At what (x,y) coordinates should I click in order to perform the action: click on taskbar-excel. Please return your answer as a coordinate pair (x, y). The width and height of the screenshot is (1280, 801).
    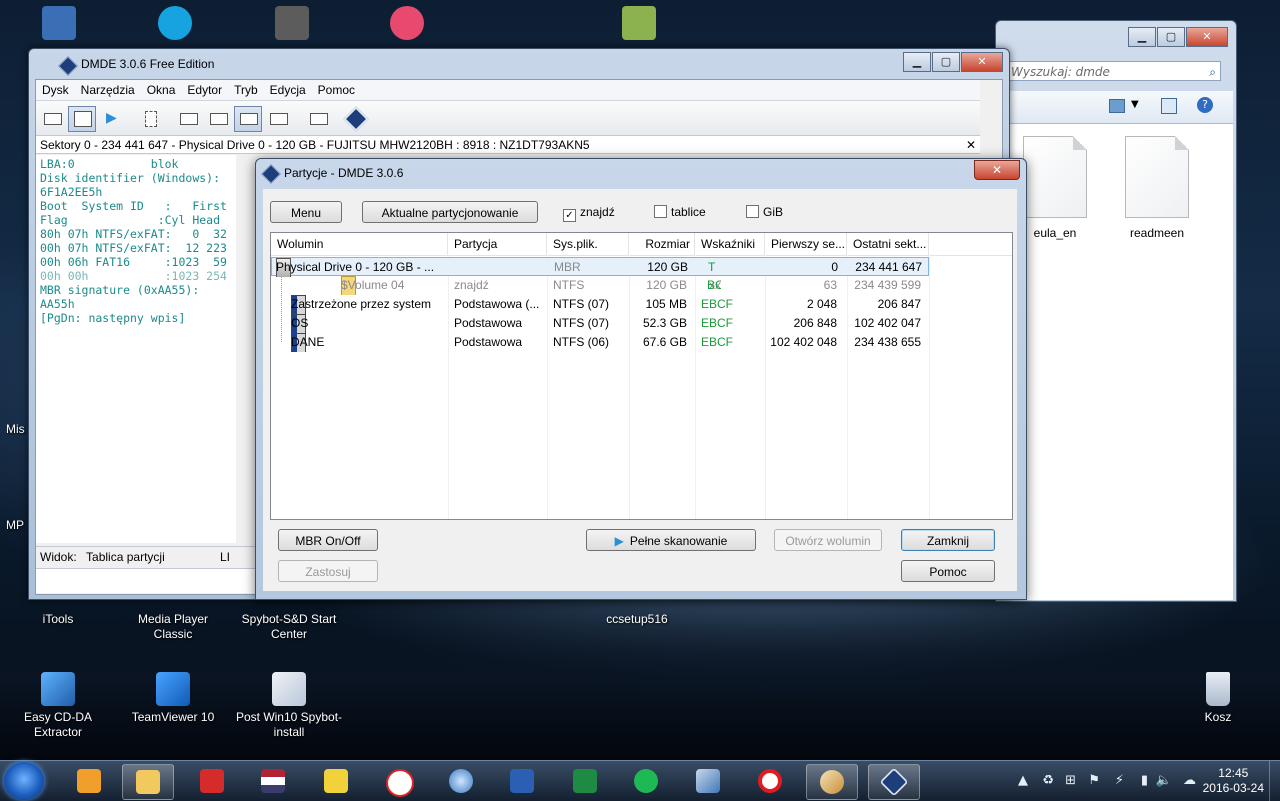
    Looking at the image, I should click on (585, 781).